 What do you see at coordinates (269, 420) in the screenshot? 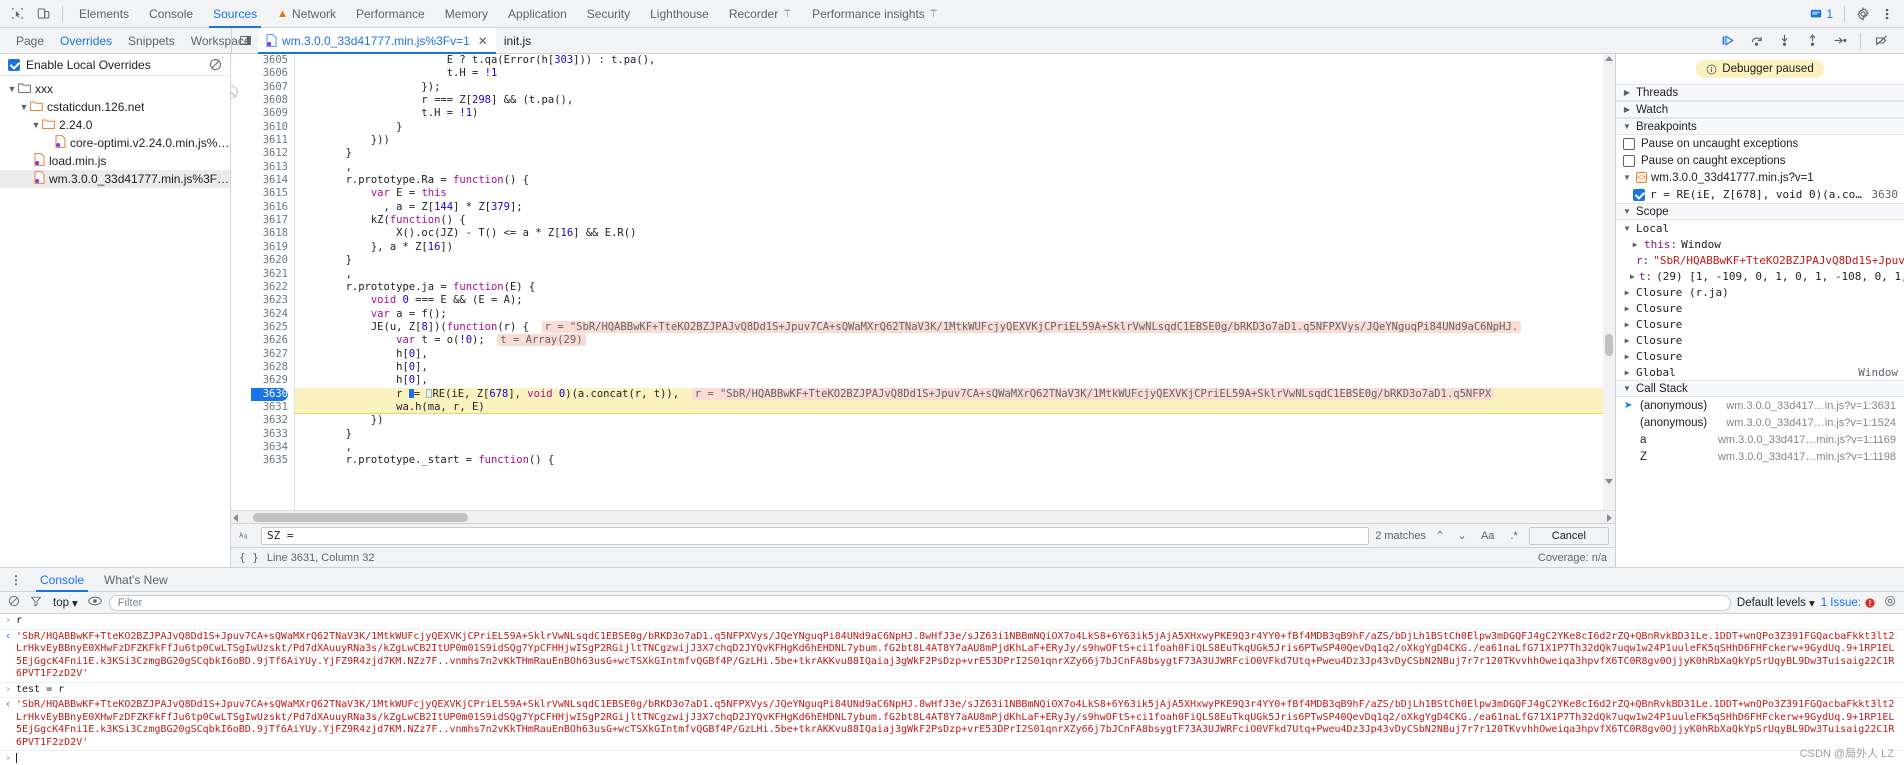
I see `line-number: 3632` at bounding box center [269, 420].